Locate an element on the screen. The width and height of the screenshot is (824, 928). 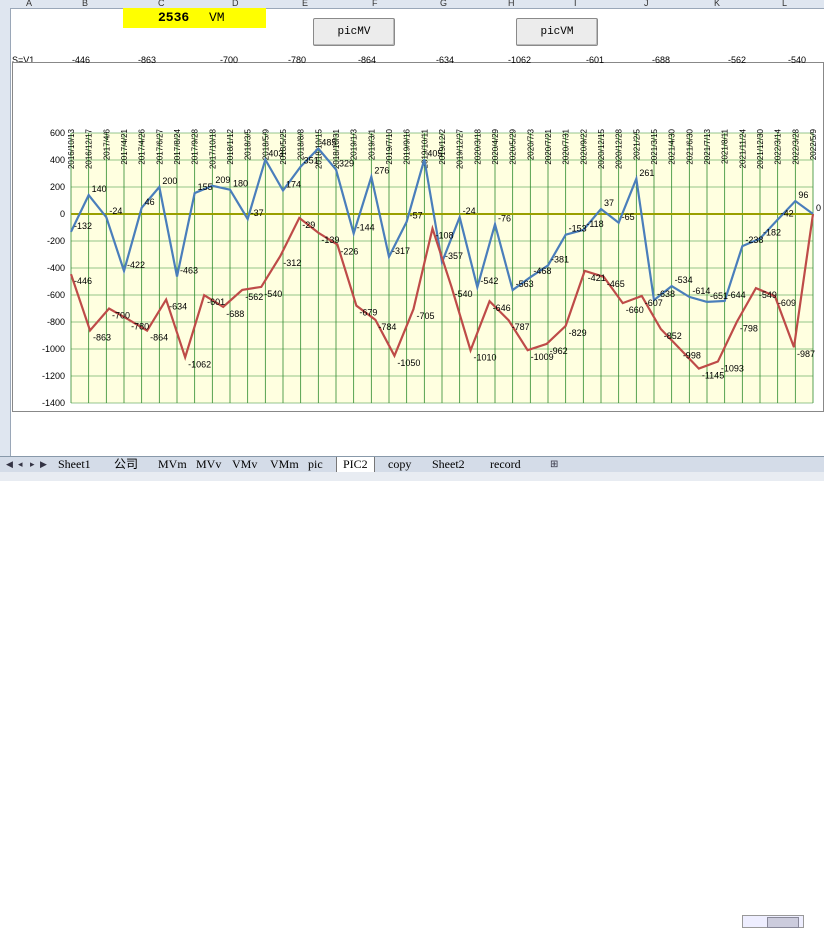
column-header-g: G is located at coordinates (443, 4).